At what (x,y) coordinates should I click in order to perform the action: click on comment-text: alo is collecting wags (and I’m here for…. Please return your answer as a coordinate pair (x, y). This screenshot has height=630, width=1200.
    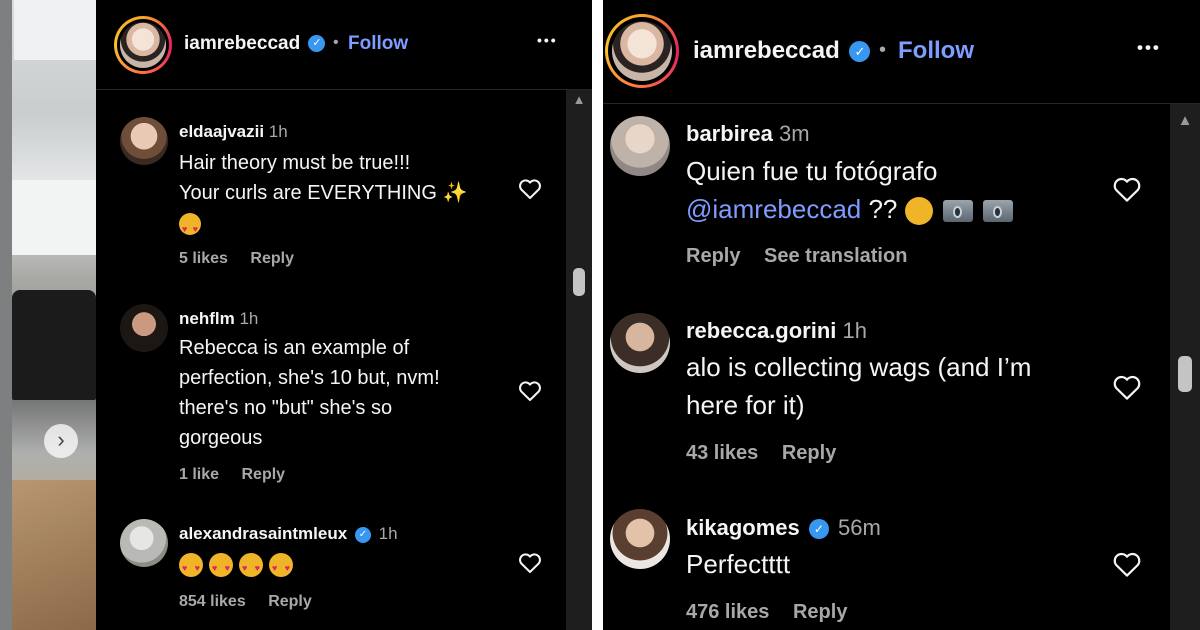
    Looking at the image, I should click on (859, 386).